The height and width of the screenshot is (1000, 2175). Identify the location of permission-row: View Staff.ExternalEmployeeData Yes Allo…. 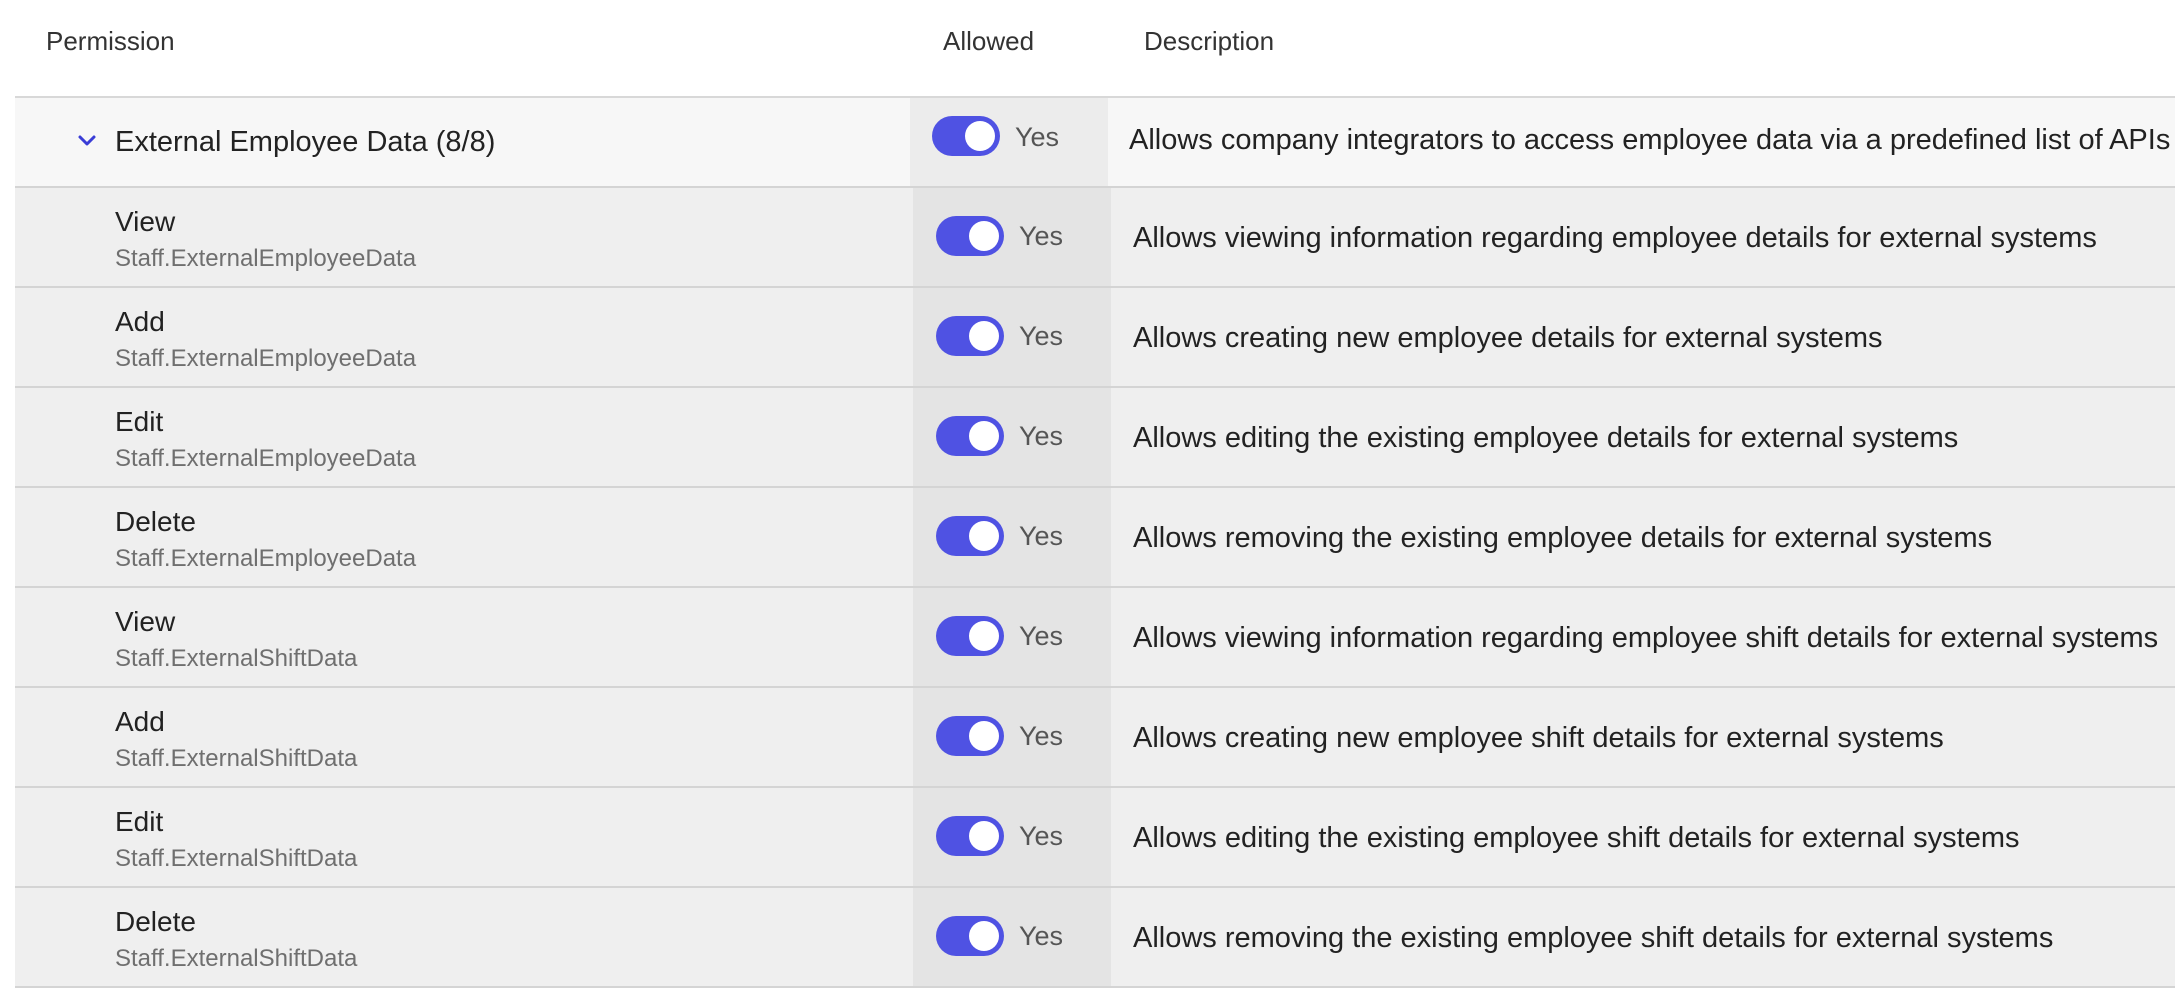
(1095, 238).